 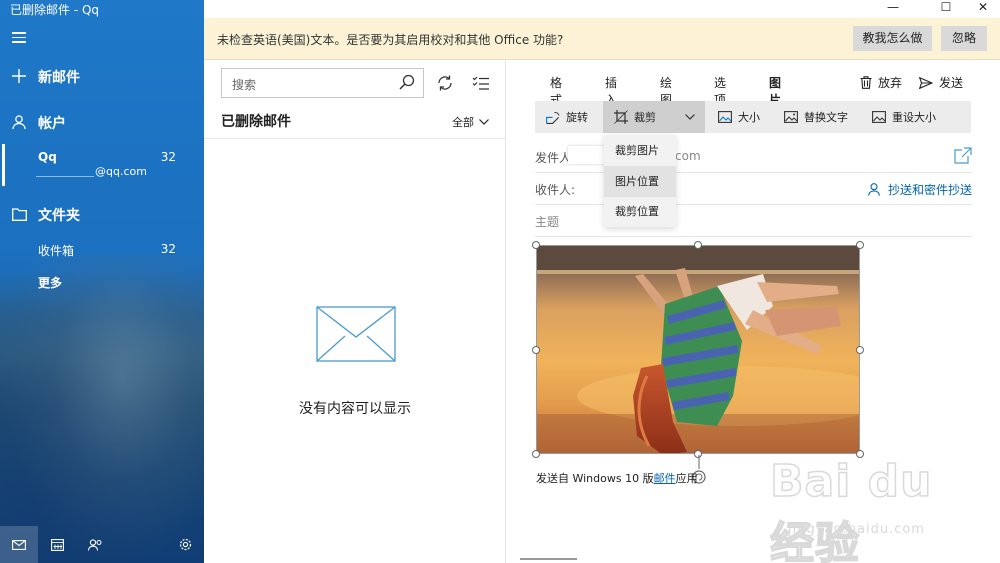 What do you see at coordinates (355, 409) in the screenshot?
I see `empty-message: 没有内容可以显示` at bounding box center [355, 409].